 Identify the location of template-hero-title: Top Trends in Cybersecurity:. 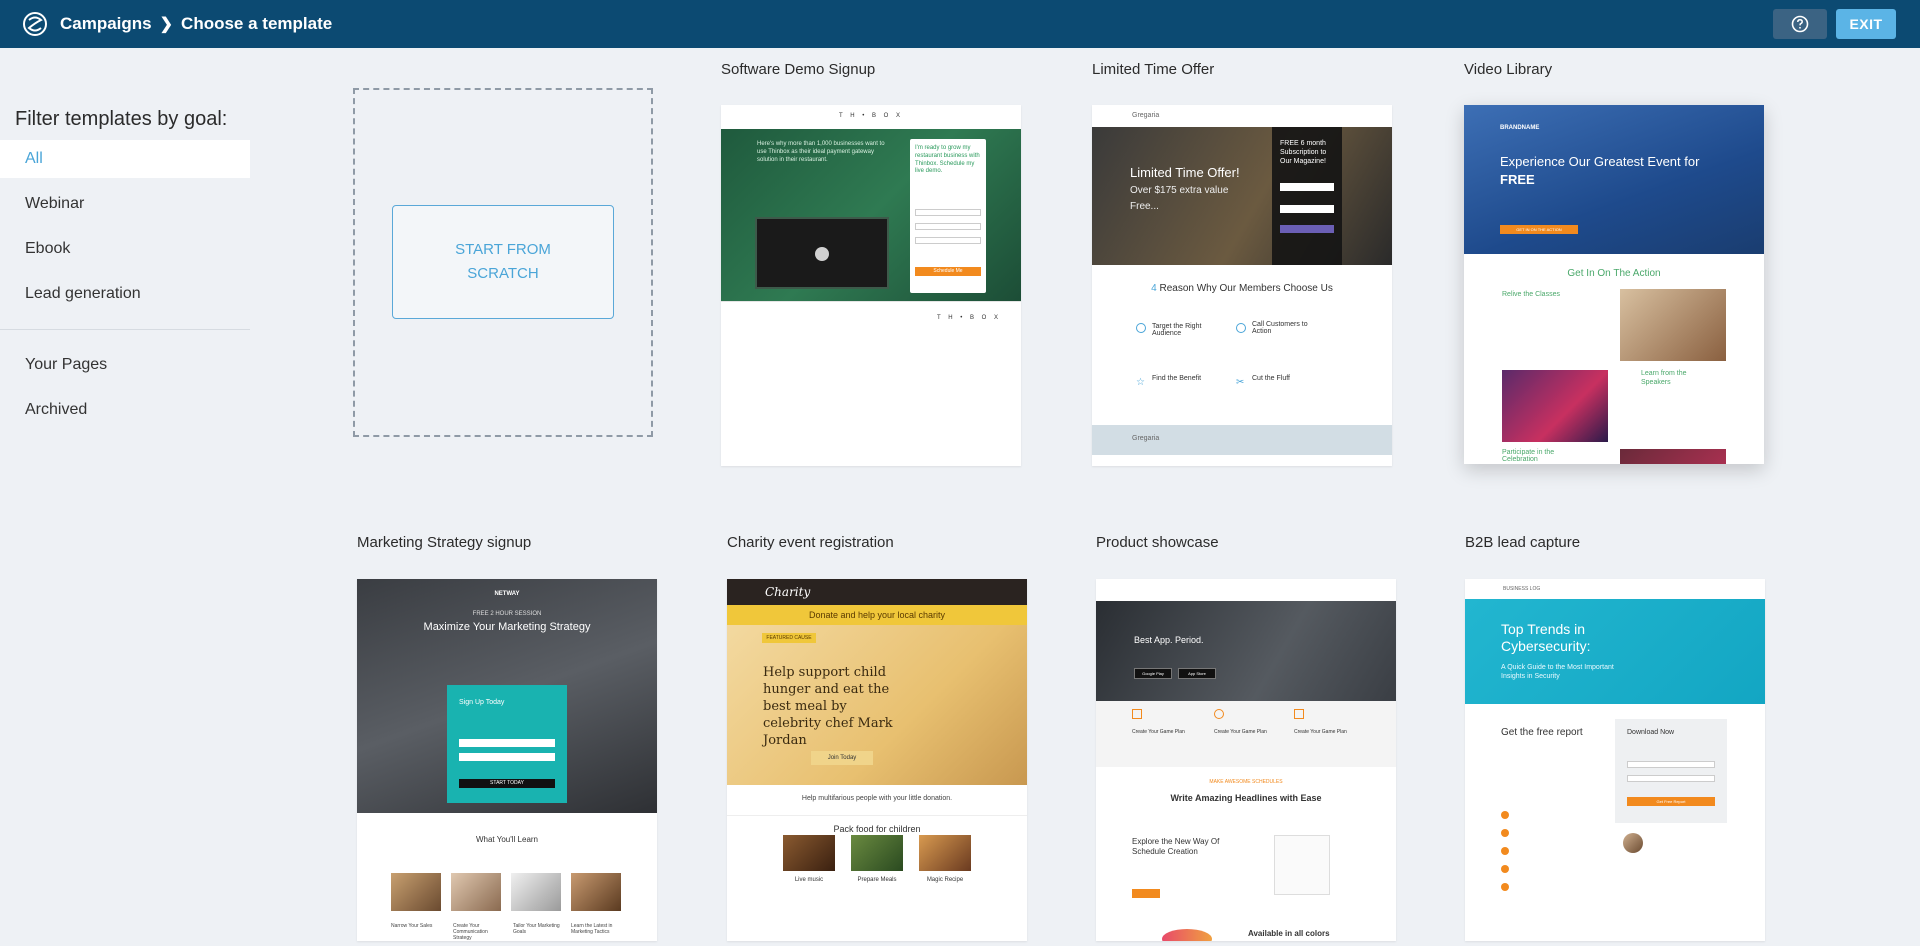
(1546, 637).